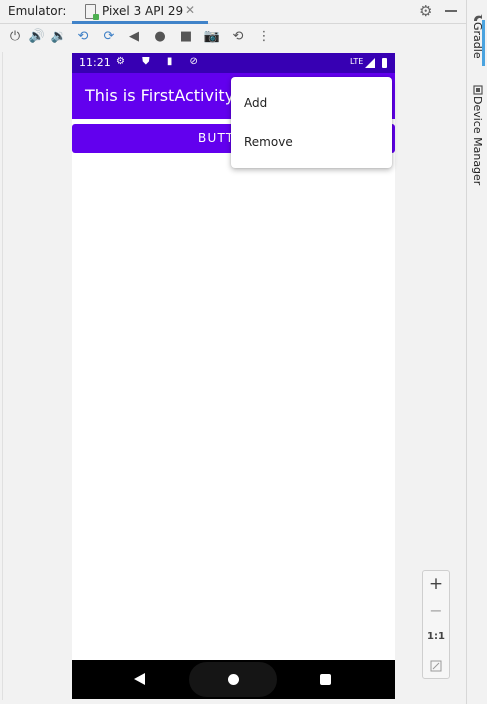 This screenshot has height=704, width=487. I want to click on nav-home-icon, so click(233, 679).